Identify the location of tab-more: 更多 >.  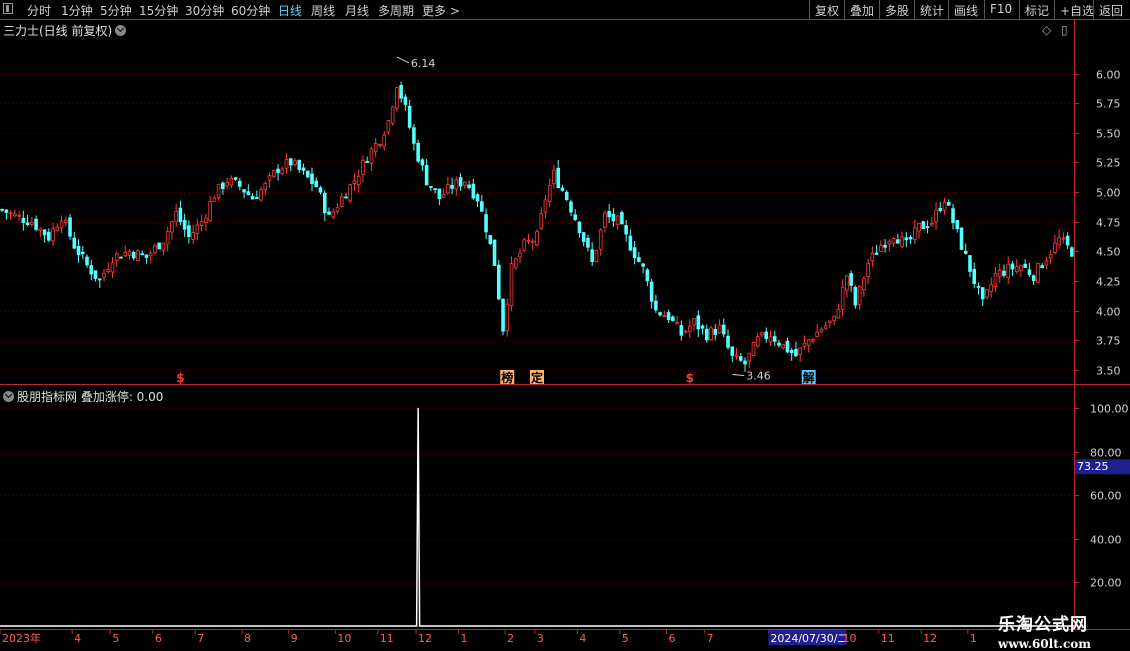
(441, 10).